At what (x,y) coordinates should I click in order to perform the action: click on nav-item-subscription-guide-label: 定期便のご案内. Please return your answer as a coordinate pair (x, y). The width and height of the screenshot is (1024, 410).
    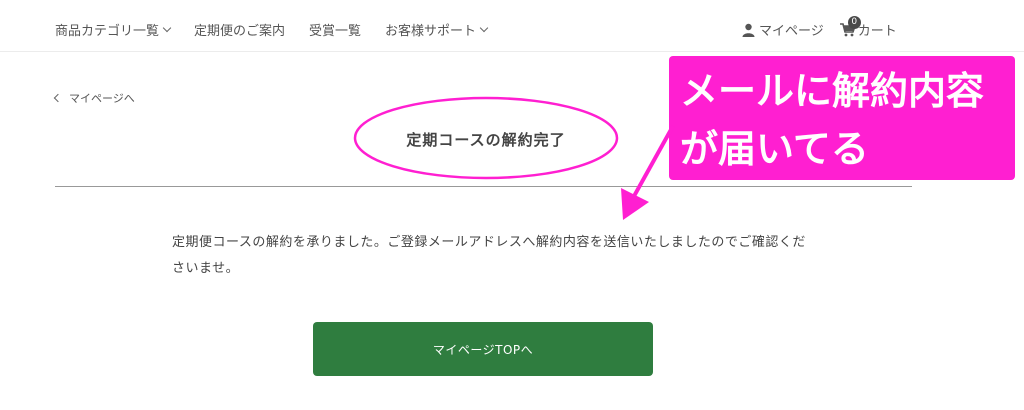
    Looking at the image, I should click on (240, 31).